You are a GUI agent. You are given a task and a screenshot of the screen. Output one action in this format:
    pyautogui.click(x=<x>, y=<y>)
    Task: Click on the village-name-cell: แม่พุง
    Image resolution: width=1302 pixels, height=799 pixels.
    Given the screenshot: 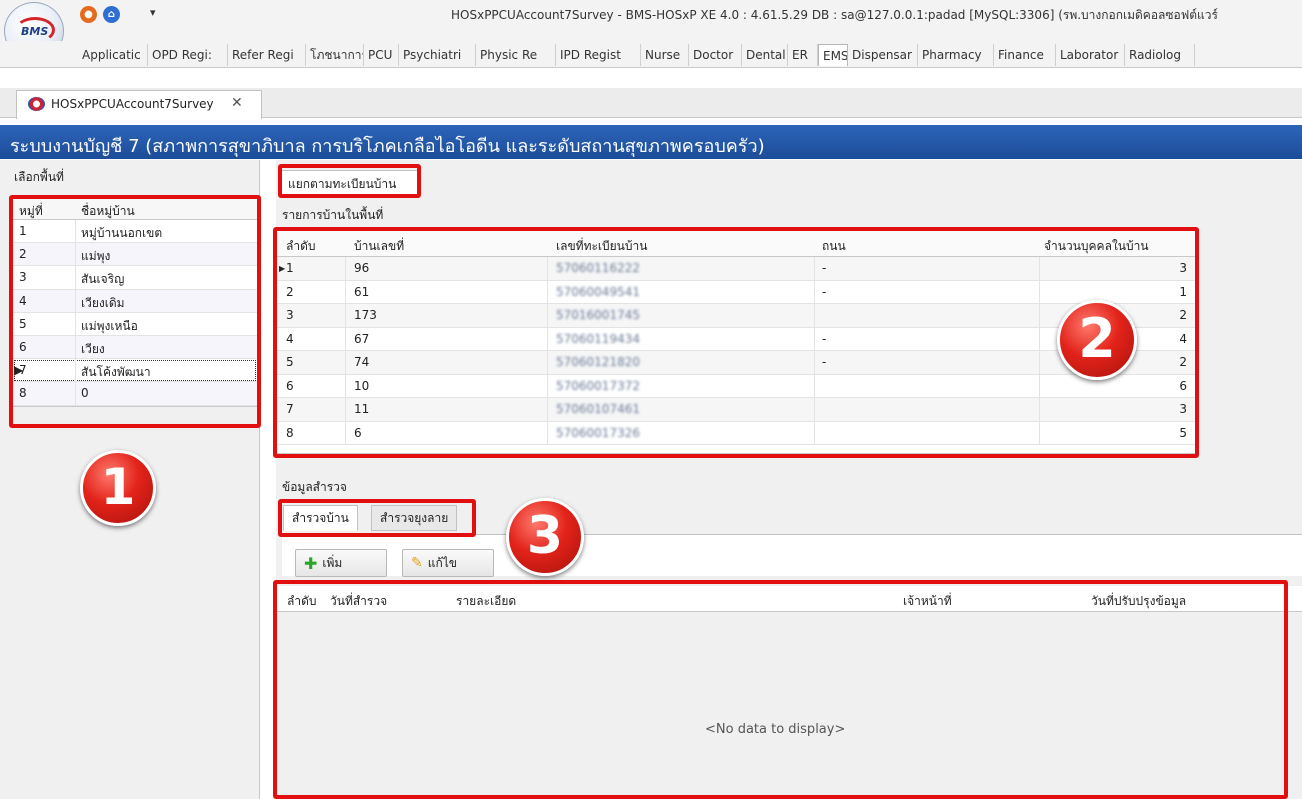 What is the action you would take?
    pyautogui.click(x=96, y=256)
    